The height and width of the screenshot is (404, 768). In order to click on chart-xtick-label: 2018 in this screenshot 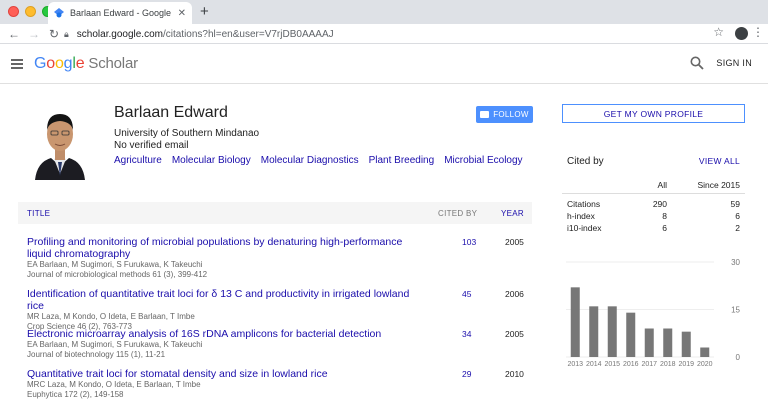, I will do `click(668, 364)`.